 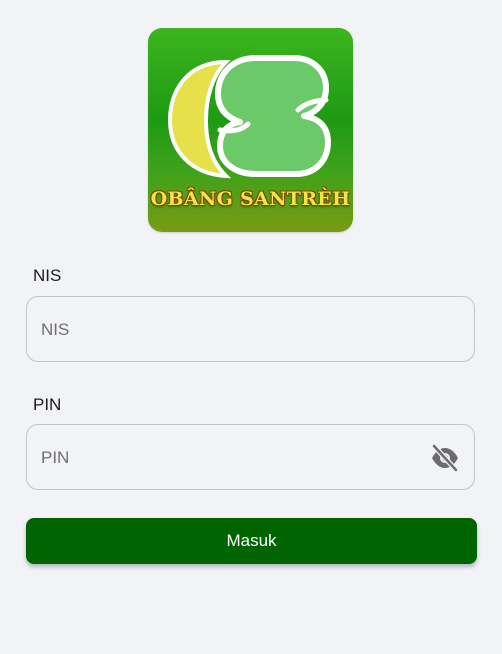 I want to click on app-logo: OBÂNG SANTRÈH, so click(x=250, y=130).